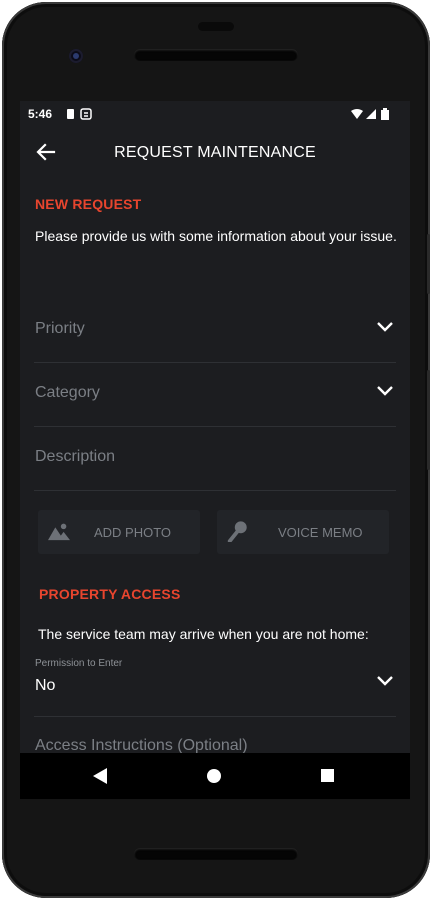 The image size is (432, 900). I want to click on volume-button, so click(428, 420).